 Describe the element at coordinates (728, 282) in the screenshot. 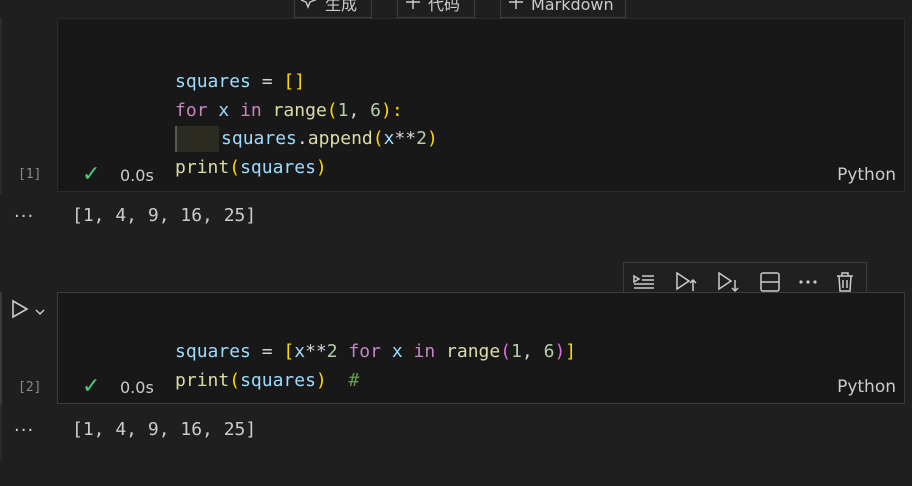

I see `run-below-icon` at that location.